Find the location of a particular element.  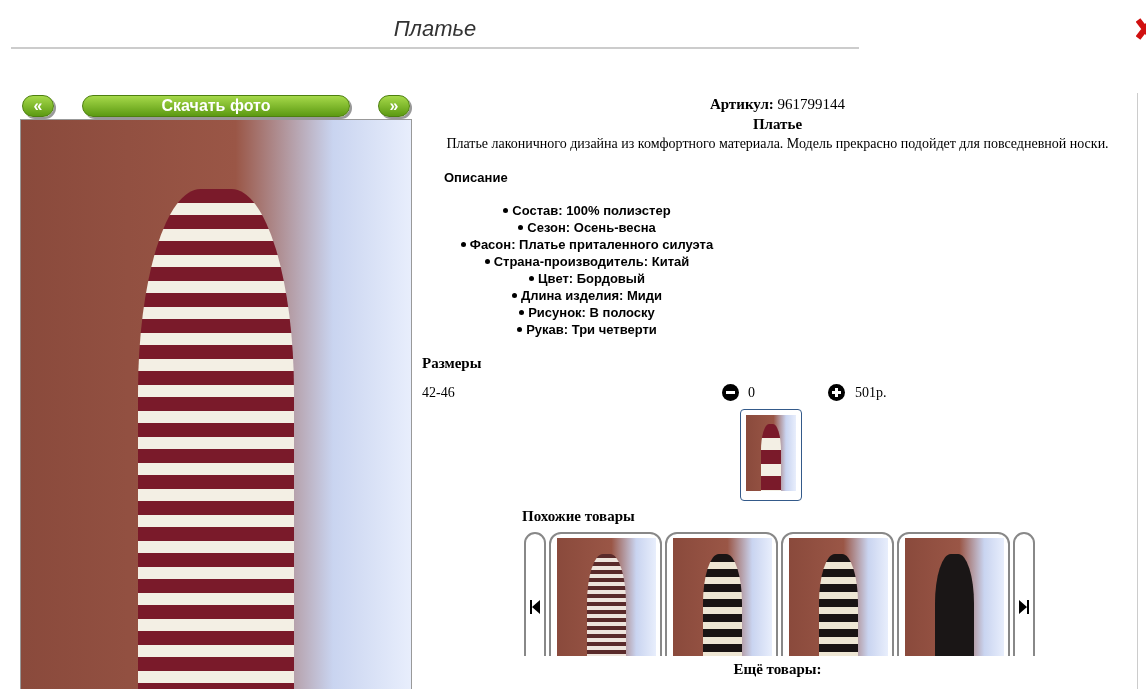

detail-item: Цвет: Бордовый is located at coordinates (591, 278).